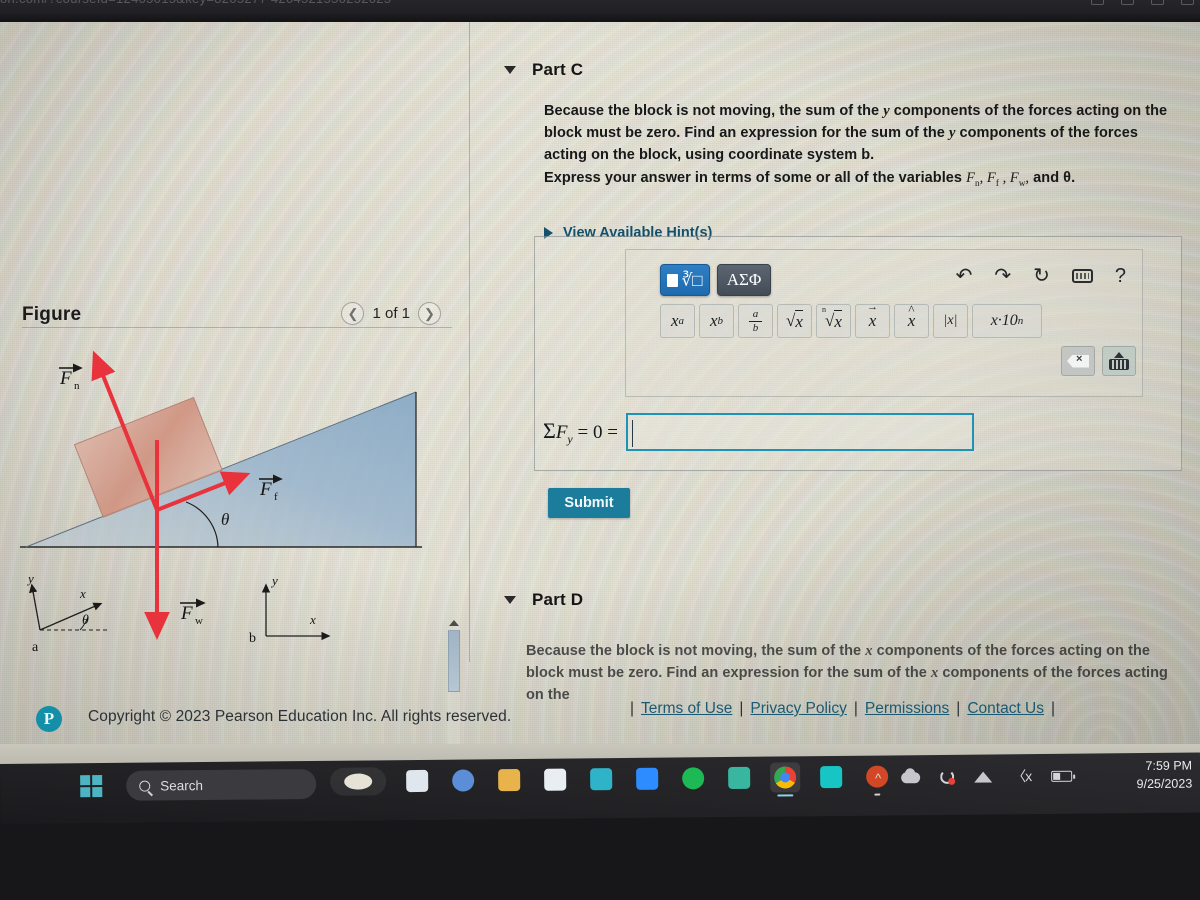 The image size is (1200, 900). I want to click on redo-arrow-icon: ↷, so click(1002, 276).